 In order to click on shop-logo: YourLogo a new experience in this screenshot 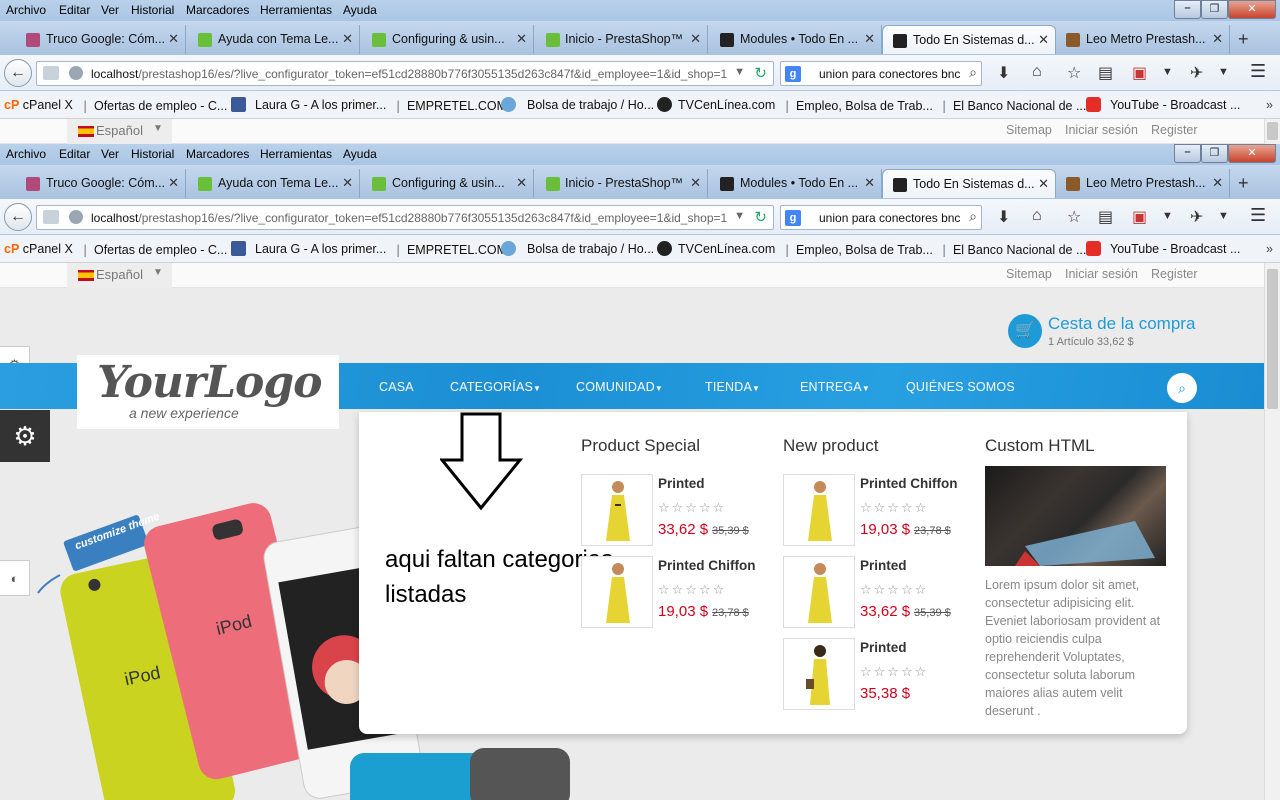, I will do `click(208, 392)`.